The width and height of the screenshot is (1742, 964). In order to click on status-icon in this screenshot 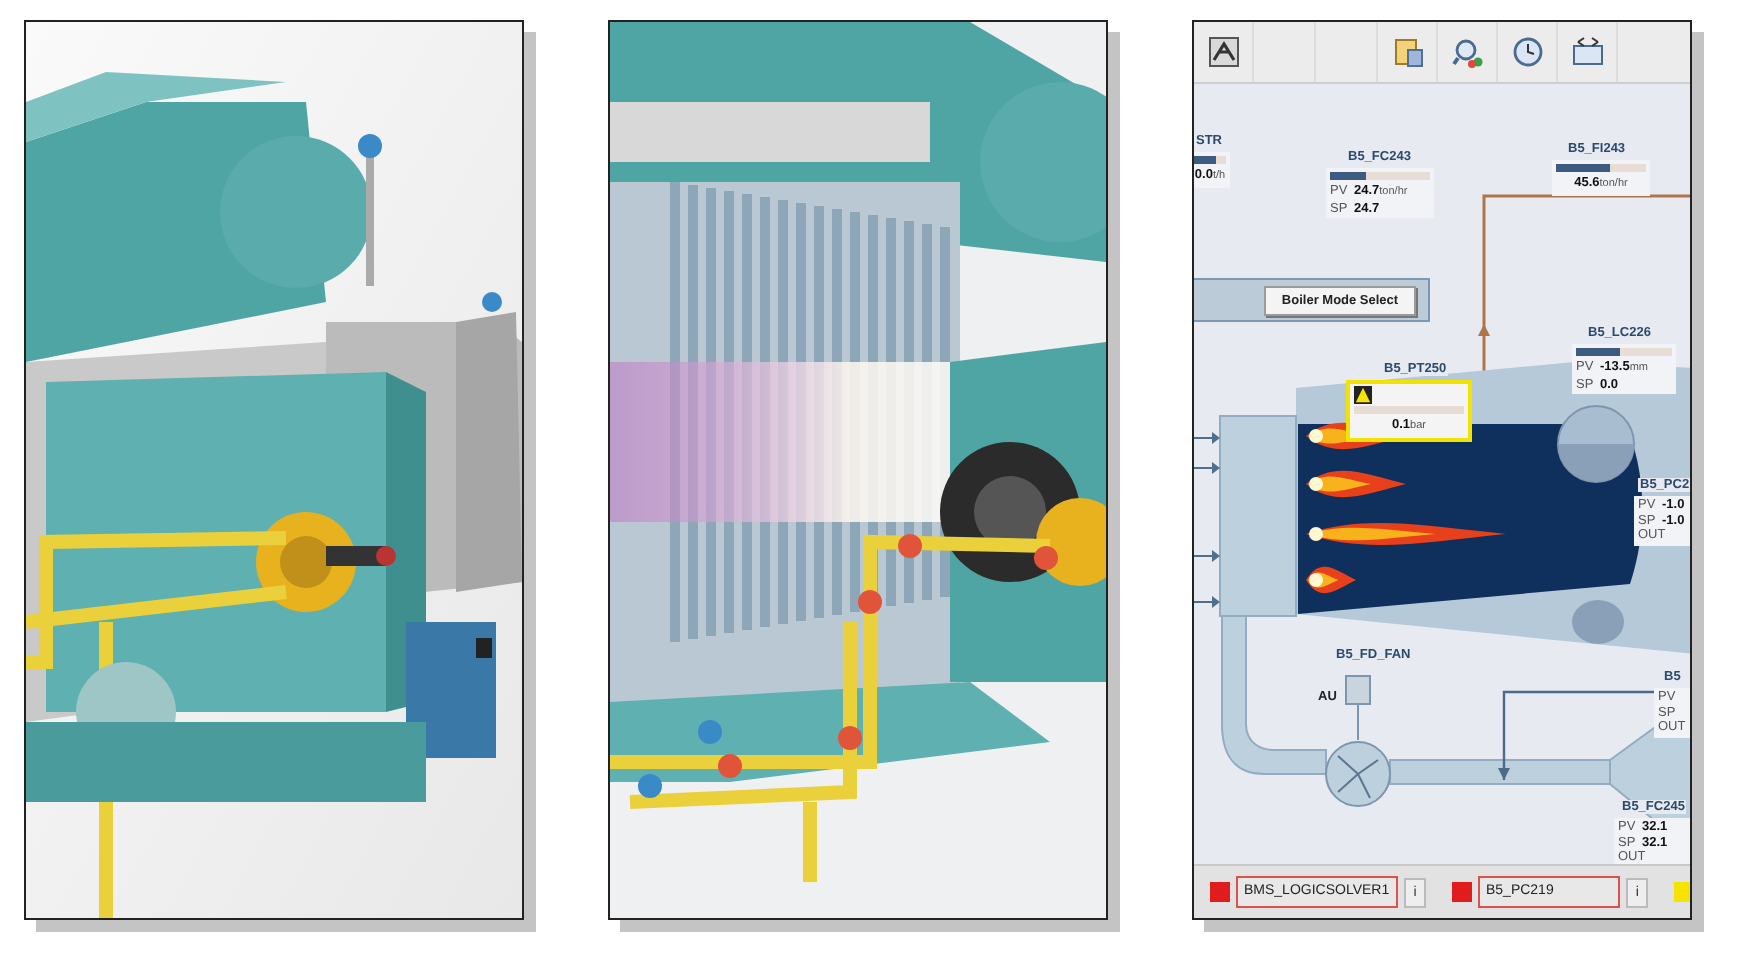, I will do `click(1682, 892)`.